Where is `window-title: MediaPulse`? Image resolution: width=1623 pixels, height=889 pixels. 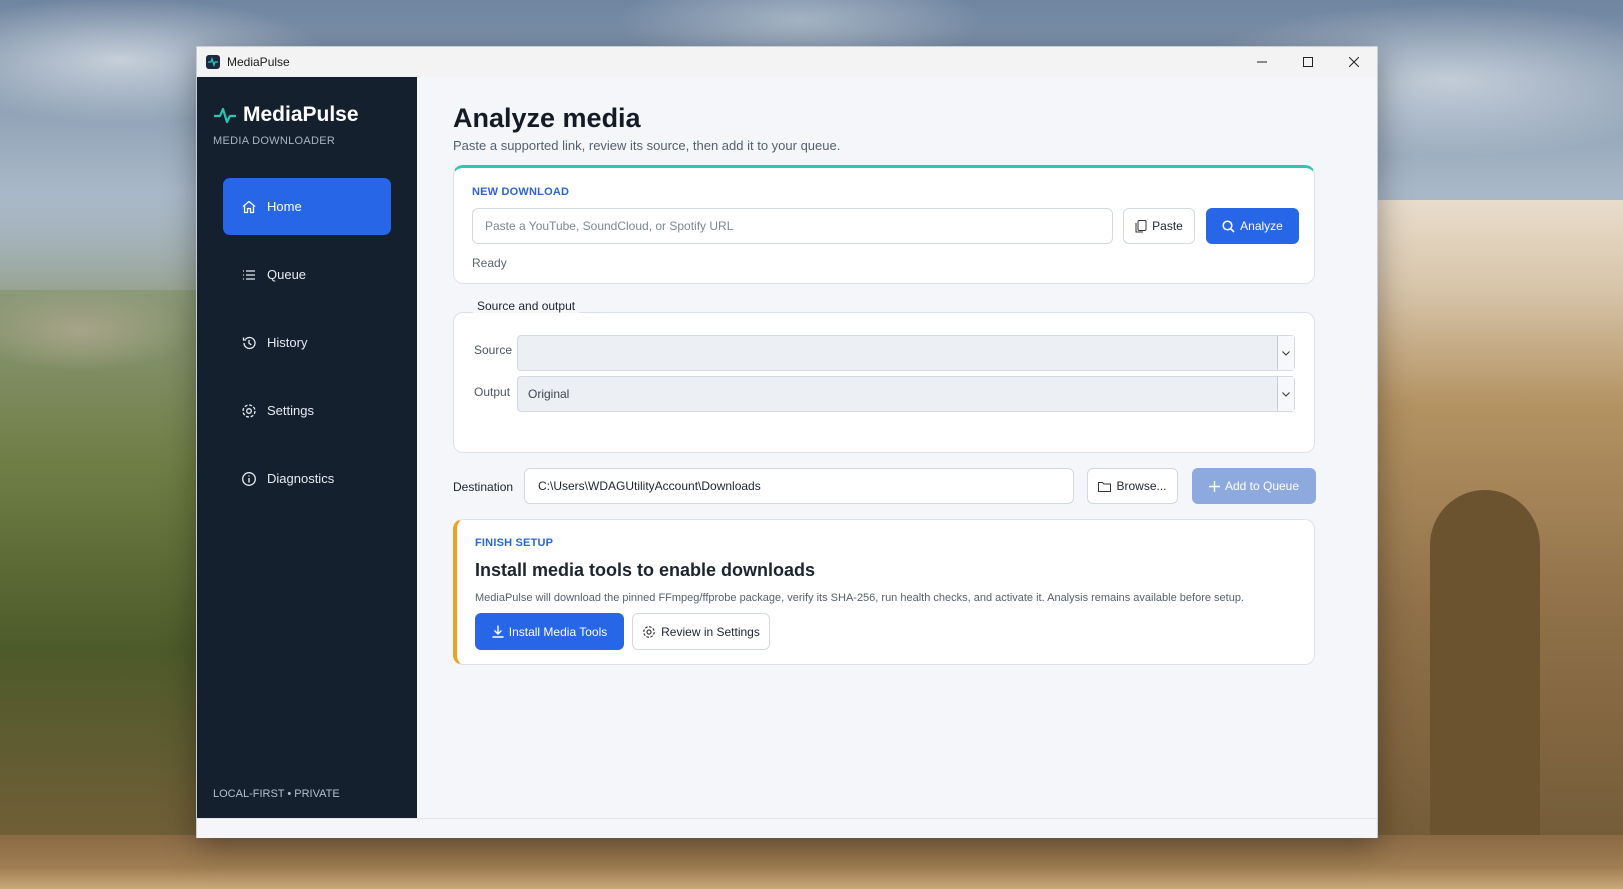 window-title: MediaPulse is located at coordinates (258, 62).